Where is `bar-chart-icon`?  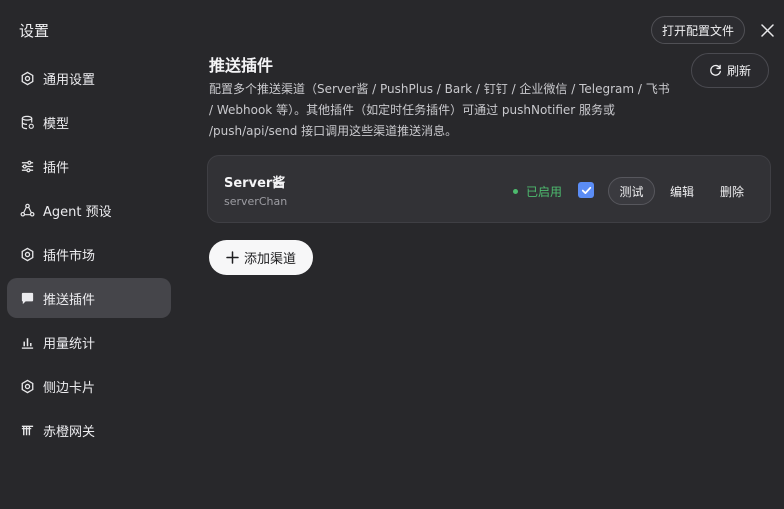
bar-chart-icon is located at coordinates (27, 342).